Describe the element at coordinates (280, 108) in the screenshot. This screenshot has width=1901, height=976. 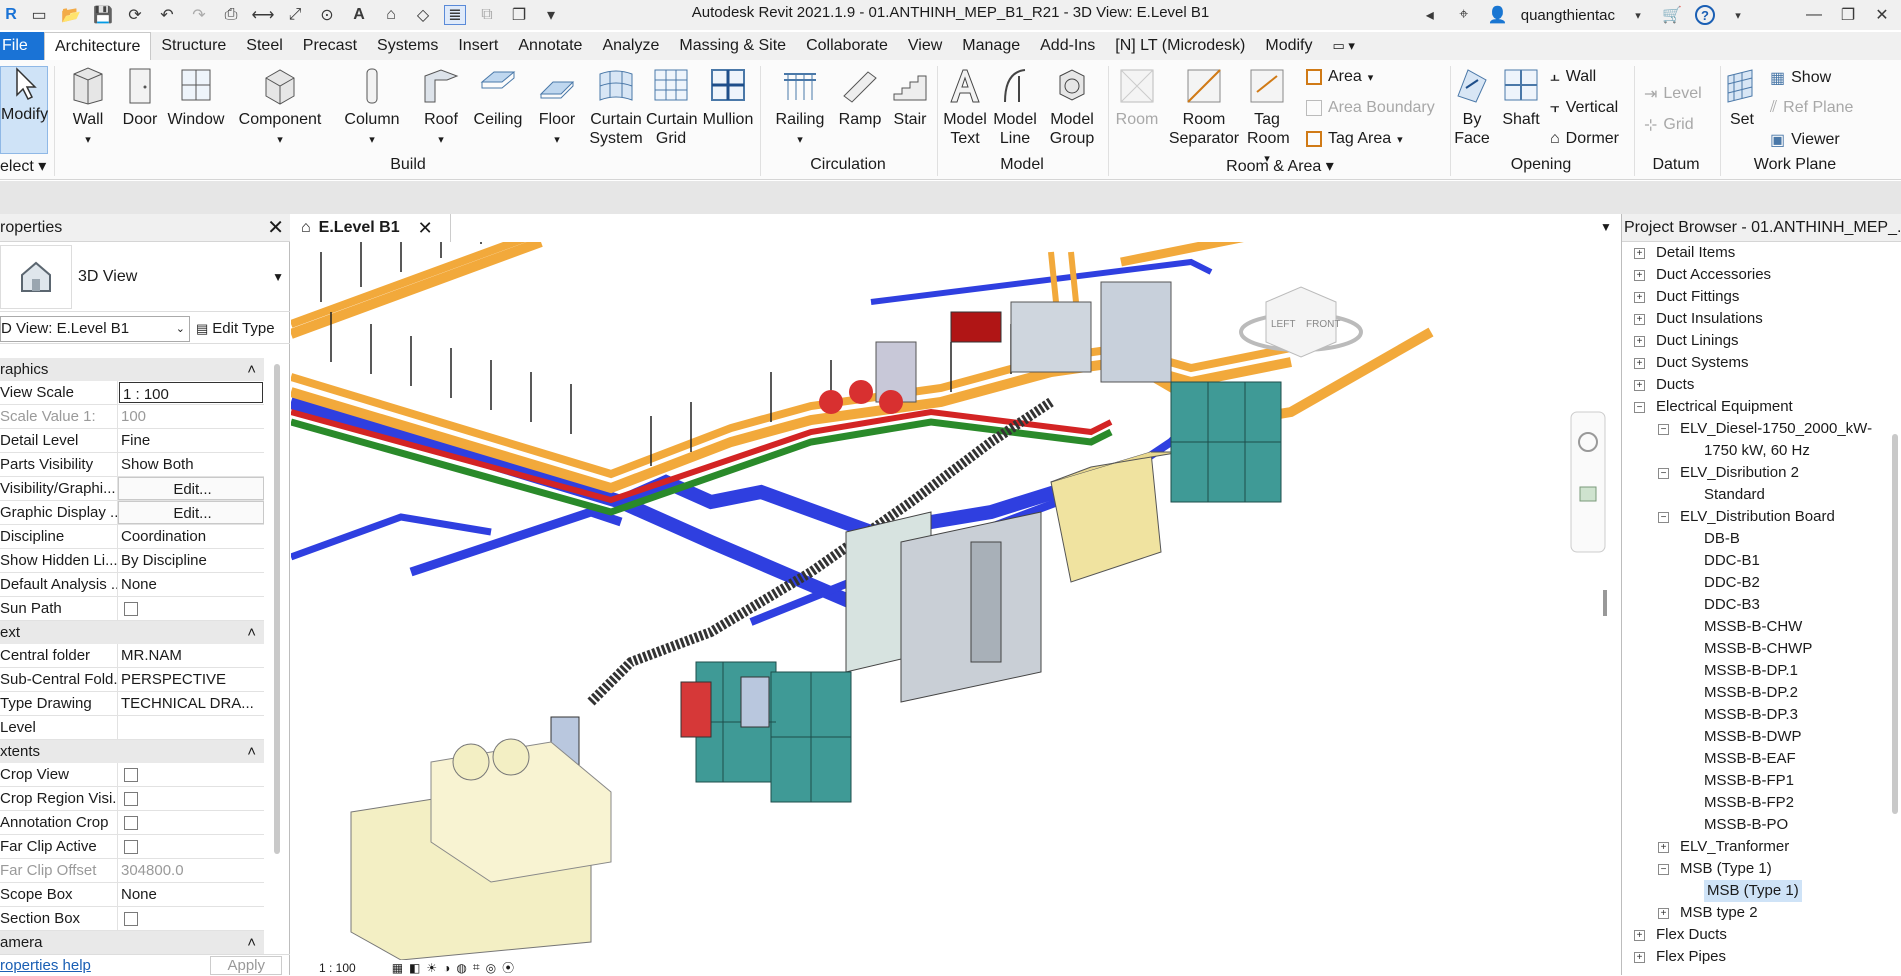
I see `component-button: Component ▾` at that location.